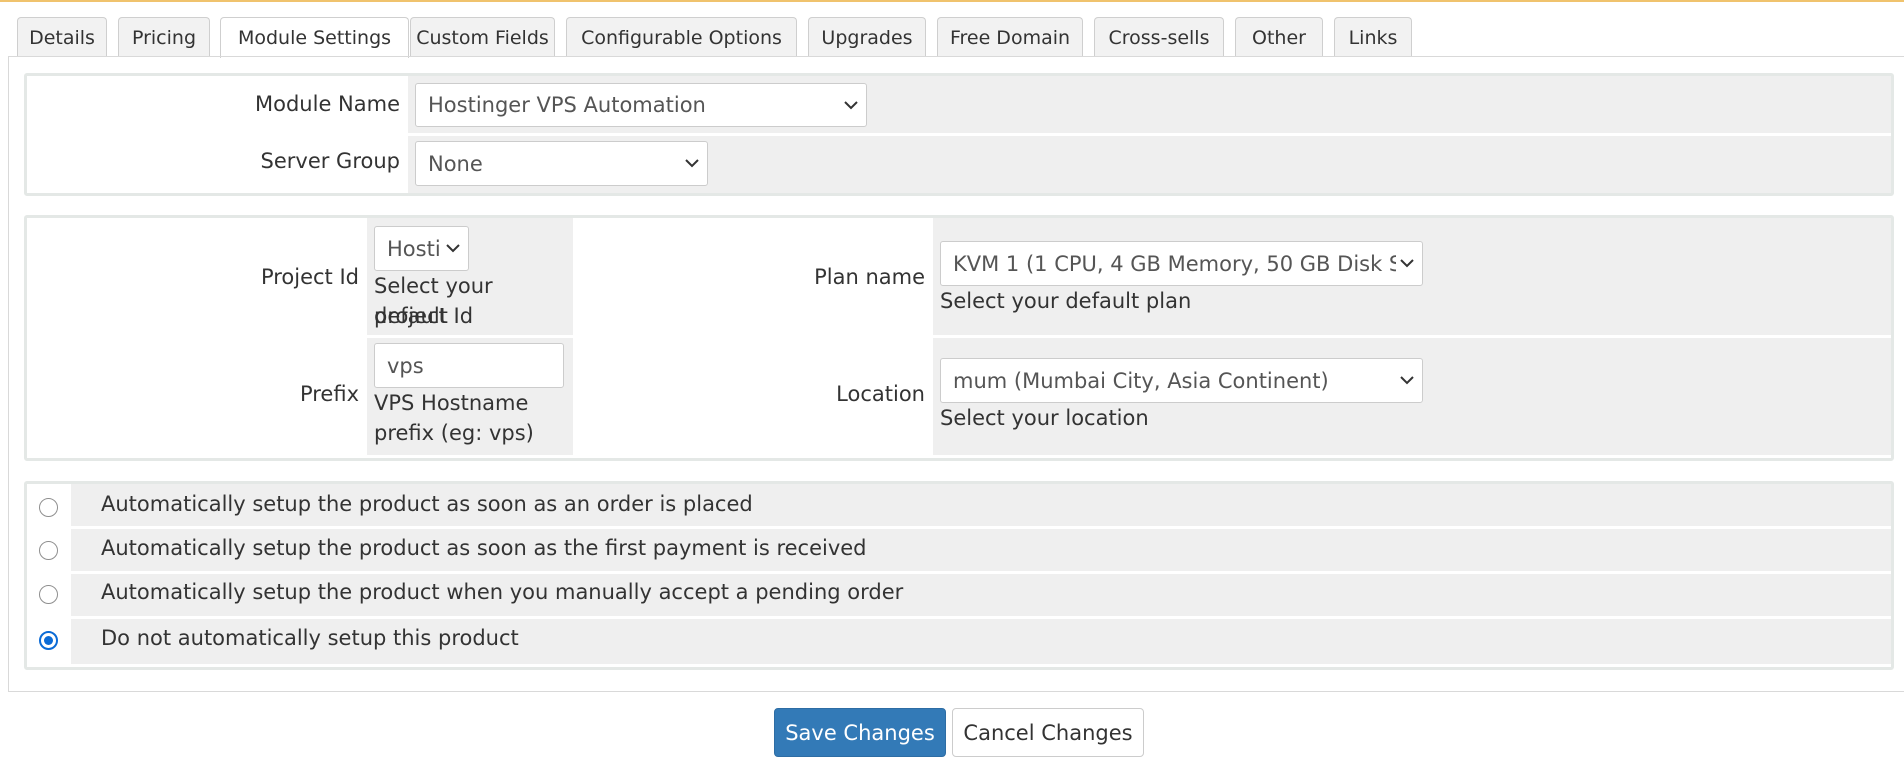 Image resolution: width=1904 pixels, height=757 pixels. Describe the element at coordinates (1010, 37) in the screenshot. I see `tab-free-domain: Free Domain` at that location.